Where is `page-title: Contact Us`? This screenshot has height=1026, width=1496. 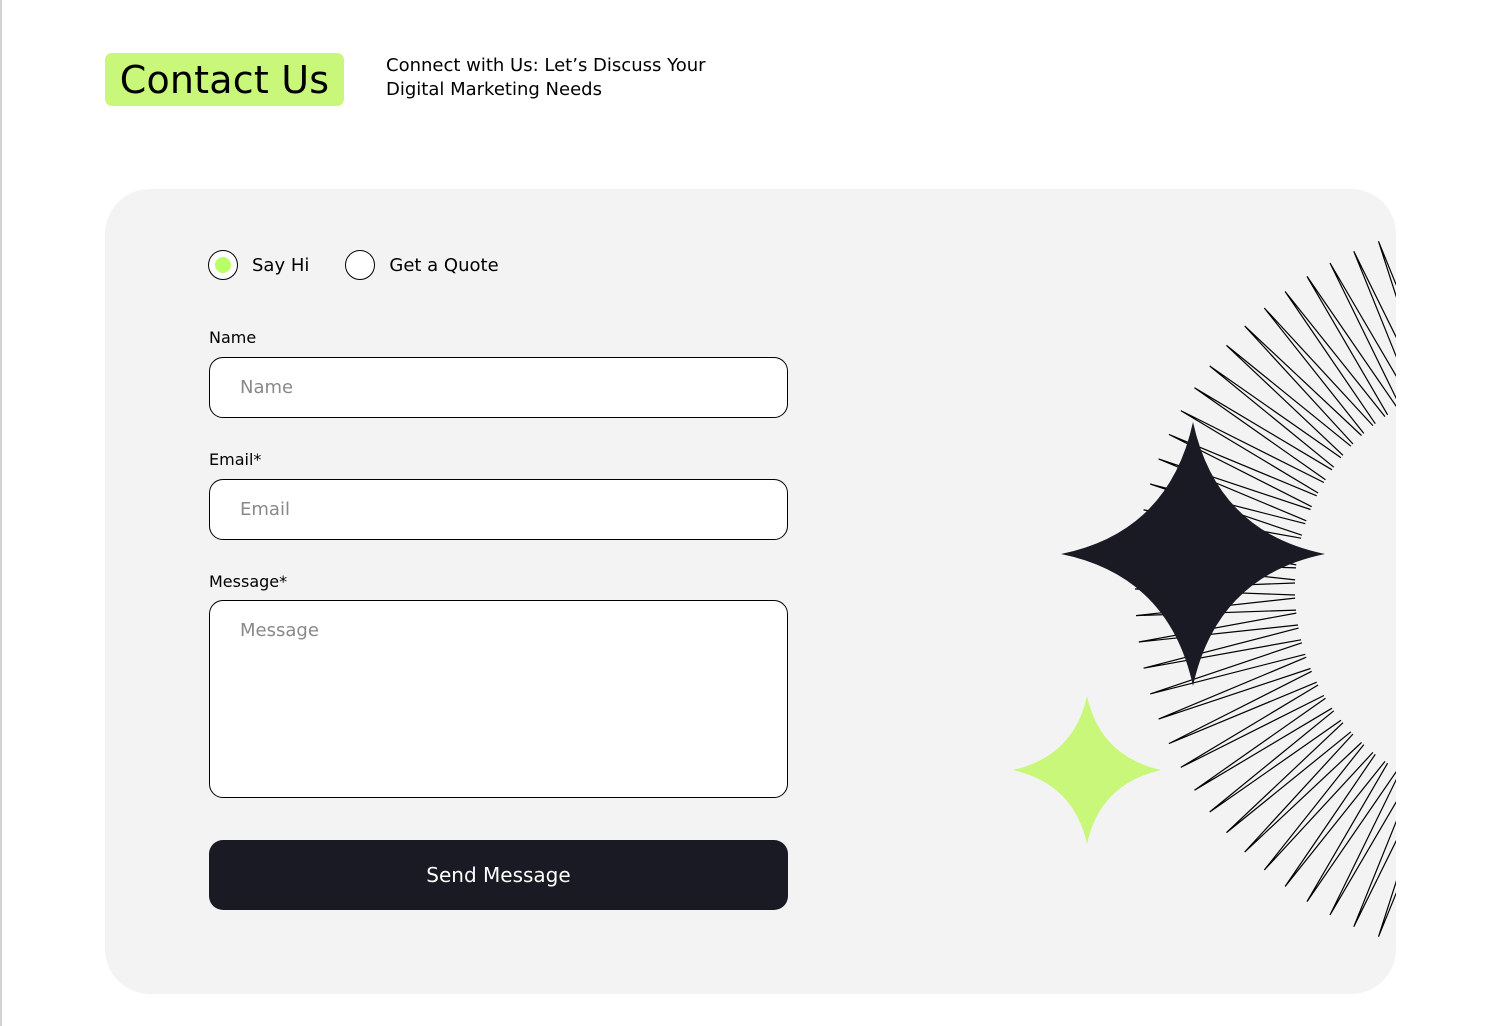 page-title: Contact Us is located at coordinates (224, 79).